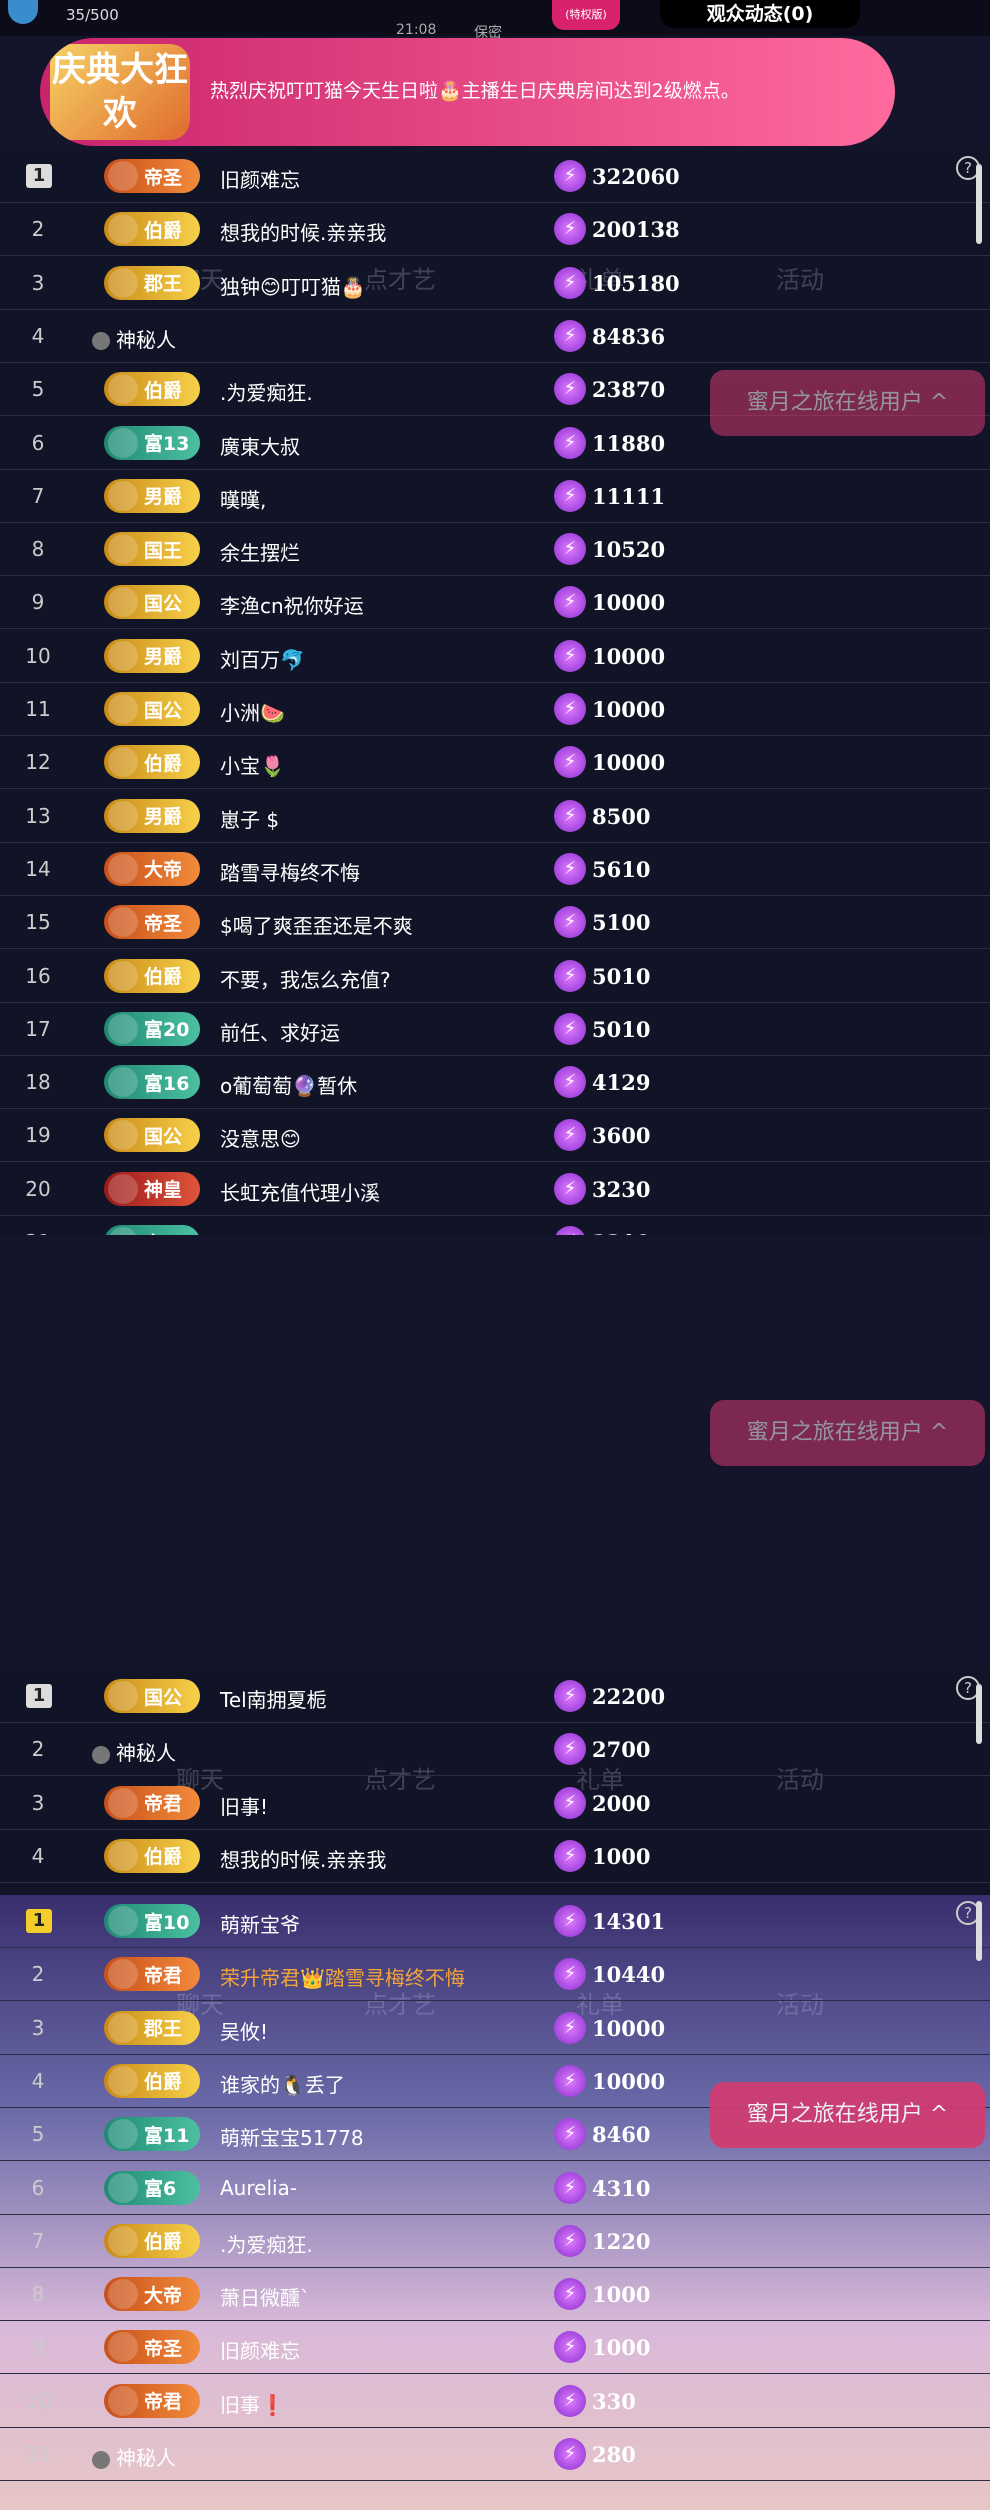 The width and height of the screenshot is (990, 2510). I want to click on user-name: 荣升帝君👑踏雪寻梅终不悔, so click(342, 1978).